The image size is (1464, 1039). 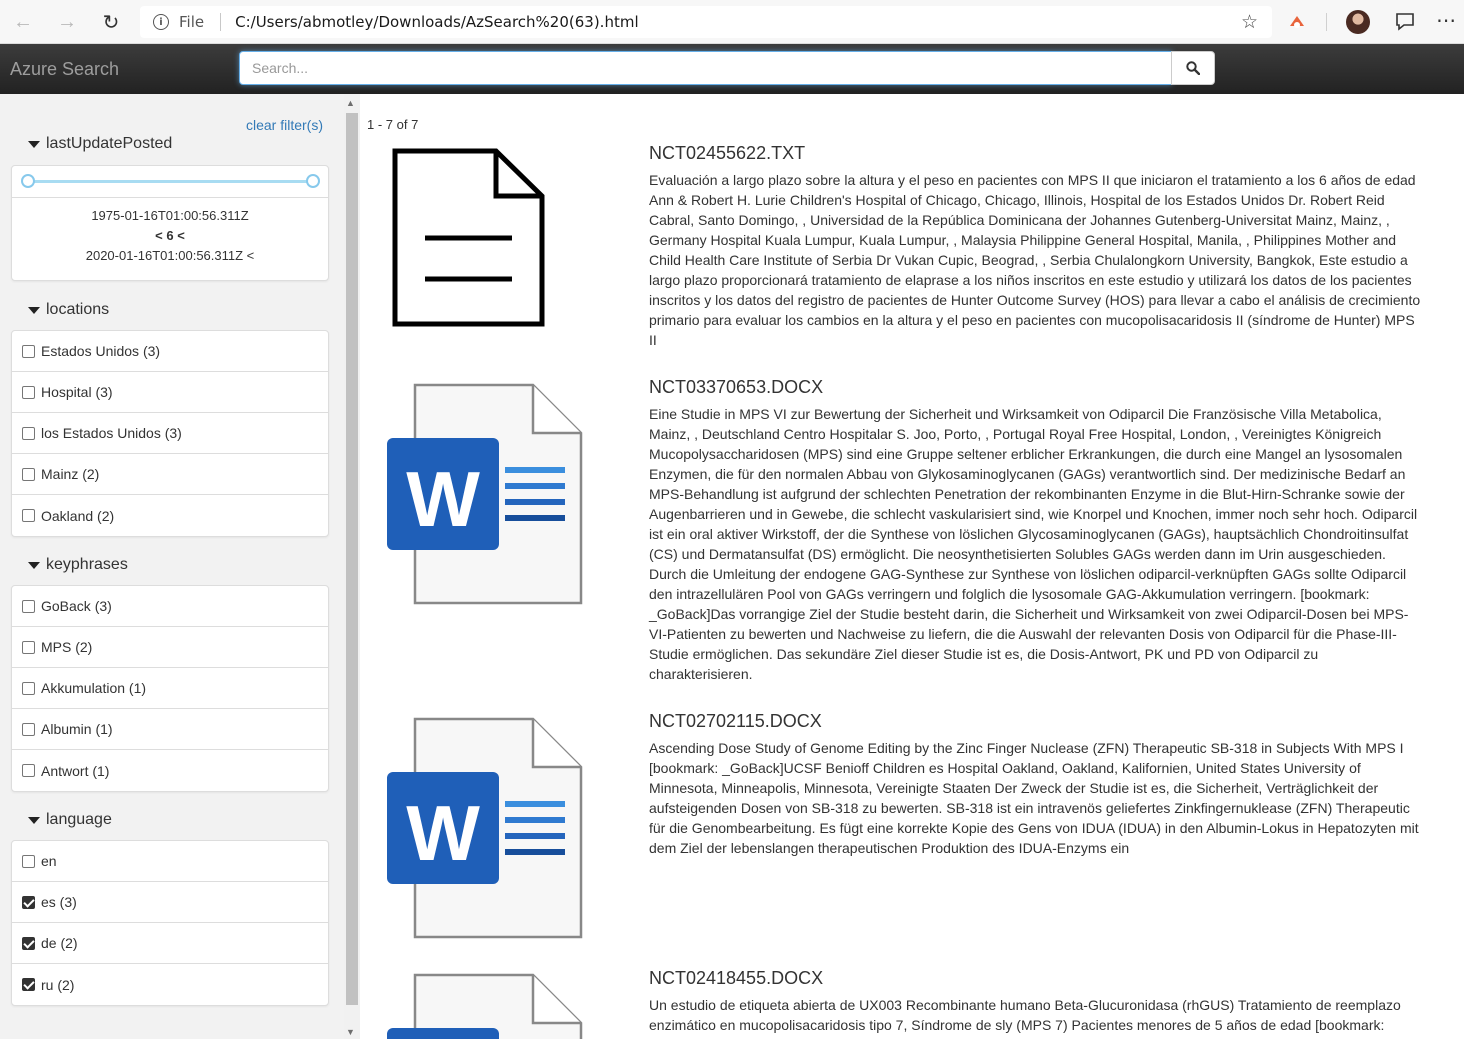 I want to click on feedback-icon, so click(x=1405, y=22).